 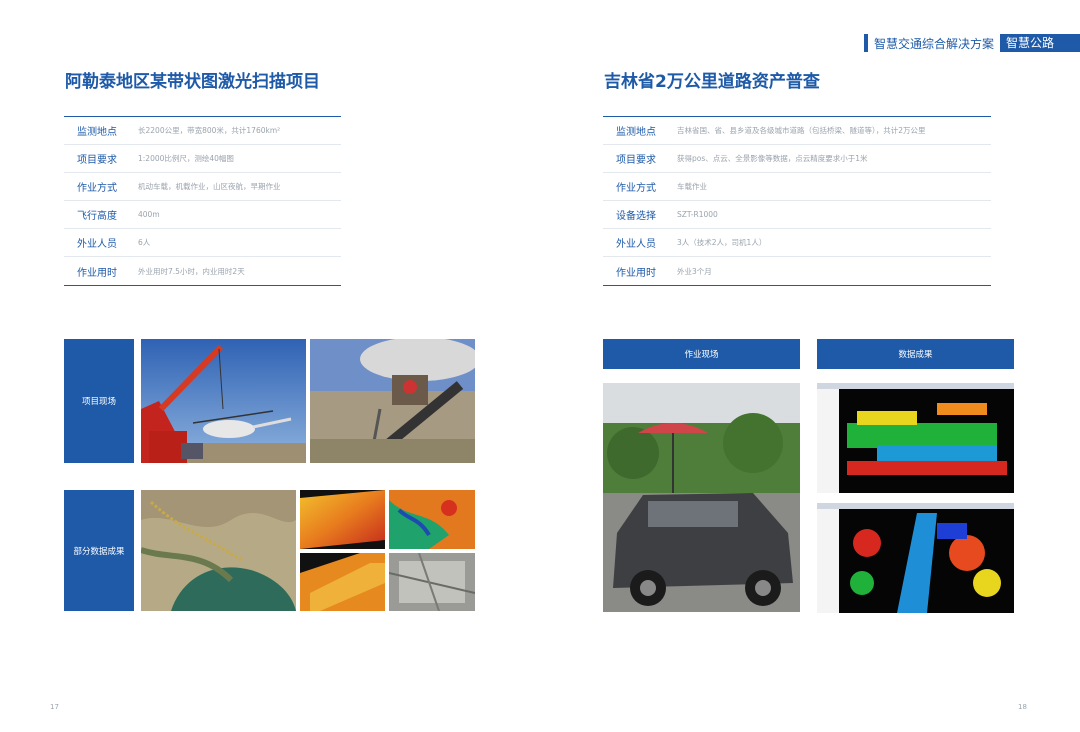 I want to click on table-row: 项目要求 1:2000比例尺，测绘40幅图, so click(x=202, y=159).